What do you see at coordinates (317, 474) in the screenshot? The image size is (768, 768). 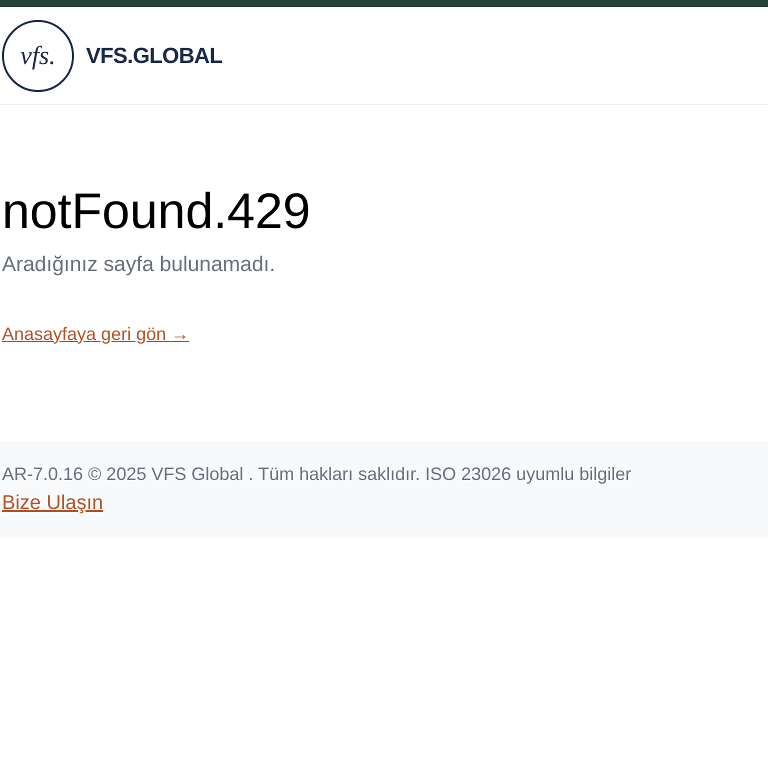 I see `copyright-text: AR-7.0.16 © 2025 VFS Global . Tüm hakları saklıdır. ISO 23026 uyumlu bilgiler` at bounding box center [317, 474].